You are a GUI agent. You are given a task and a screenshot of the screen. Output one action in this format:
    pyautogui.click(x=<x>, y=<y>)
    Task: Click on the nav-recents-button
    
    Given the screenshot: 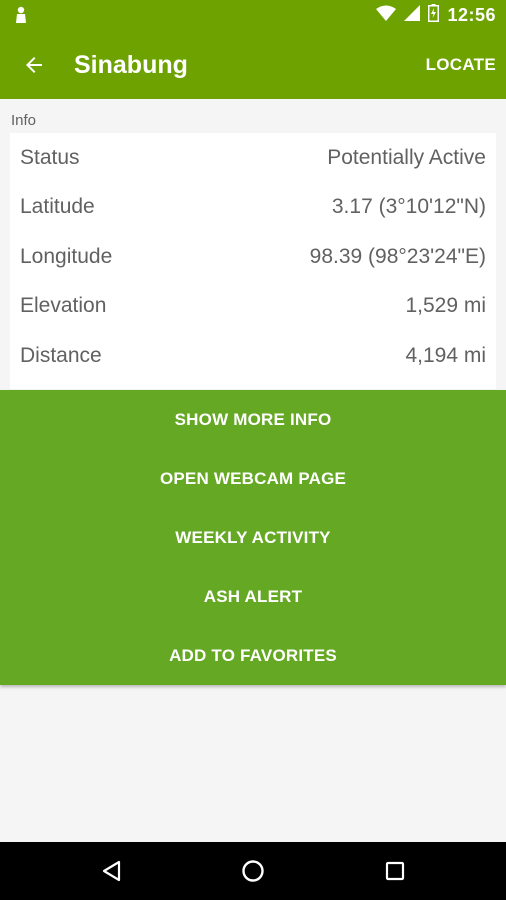 What is the action you would take?
    pyautogui.click(x=395, y=871)
    